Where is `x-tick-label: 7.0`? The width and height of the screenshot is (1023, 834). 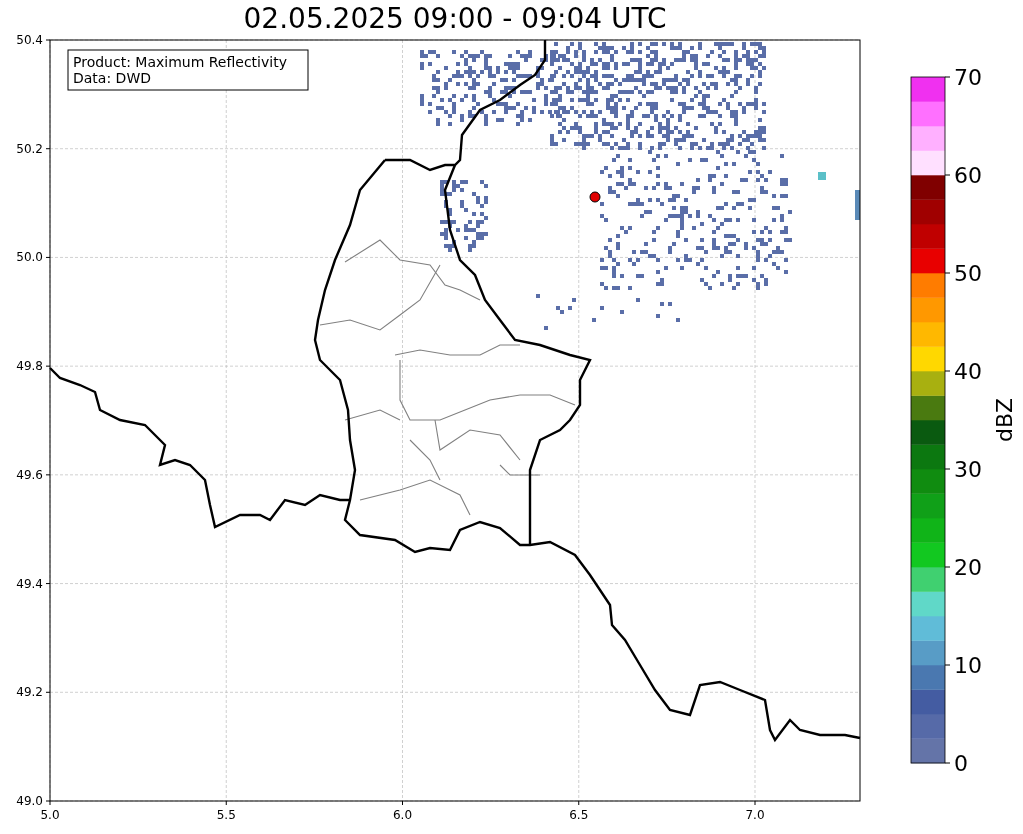
x-tick-label: 7.0 is located at coordinates (755, 815).